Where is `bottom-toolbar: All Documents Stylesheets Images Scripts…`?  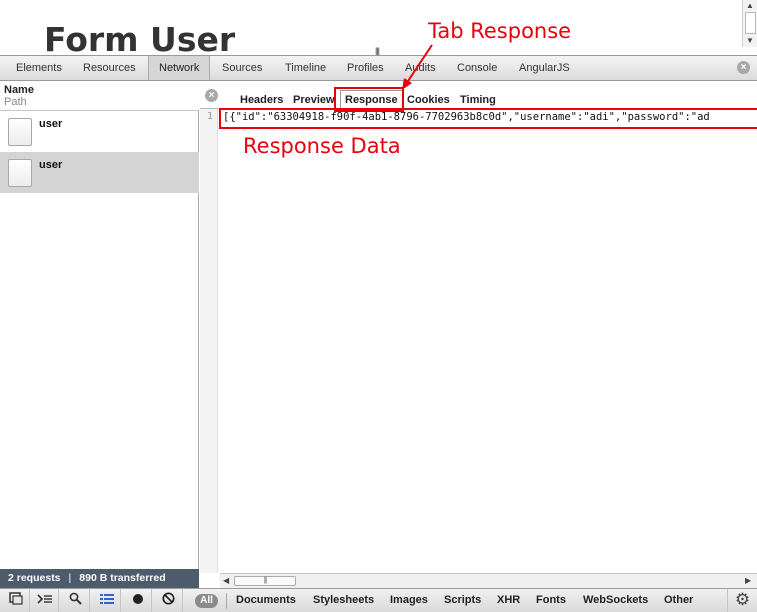 bottom-toolbar: All Documents Stylesheets Images Scripts… is located at coordinates (378, 600).